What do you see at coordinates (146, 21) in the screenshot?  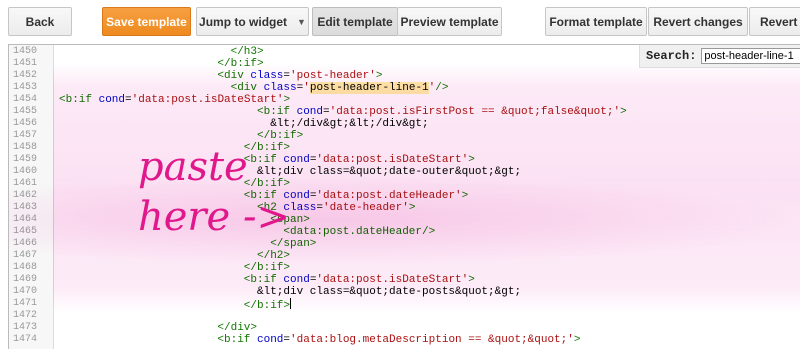 I see `save-template-button: Save template` at bounding box center [146, 21].